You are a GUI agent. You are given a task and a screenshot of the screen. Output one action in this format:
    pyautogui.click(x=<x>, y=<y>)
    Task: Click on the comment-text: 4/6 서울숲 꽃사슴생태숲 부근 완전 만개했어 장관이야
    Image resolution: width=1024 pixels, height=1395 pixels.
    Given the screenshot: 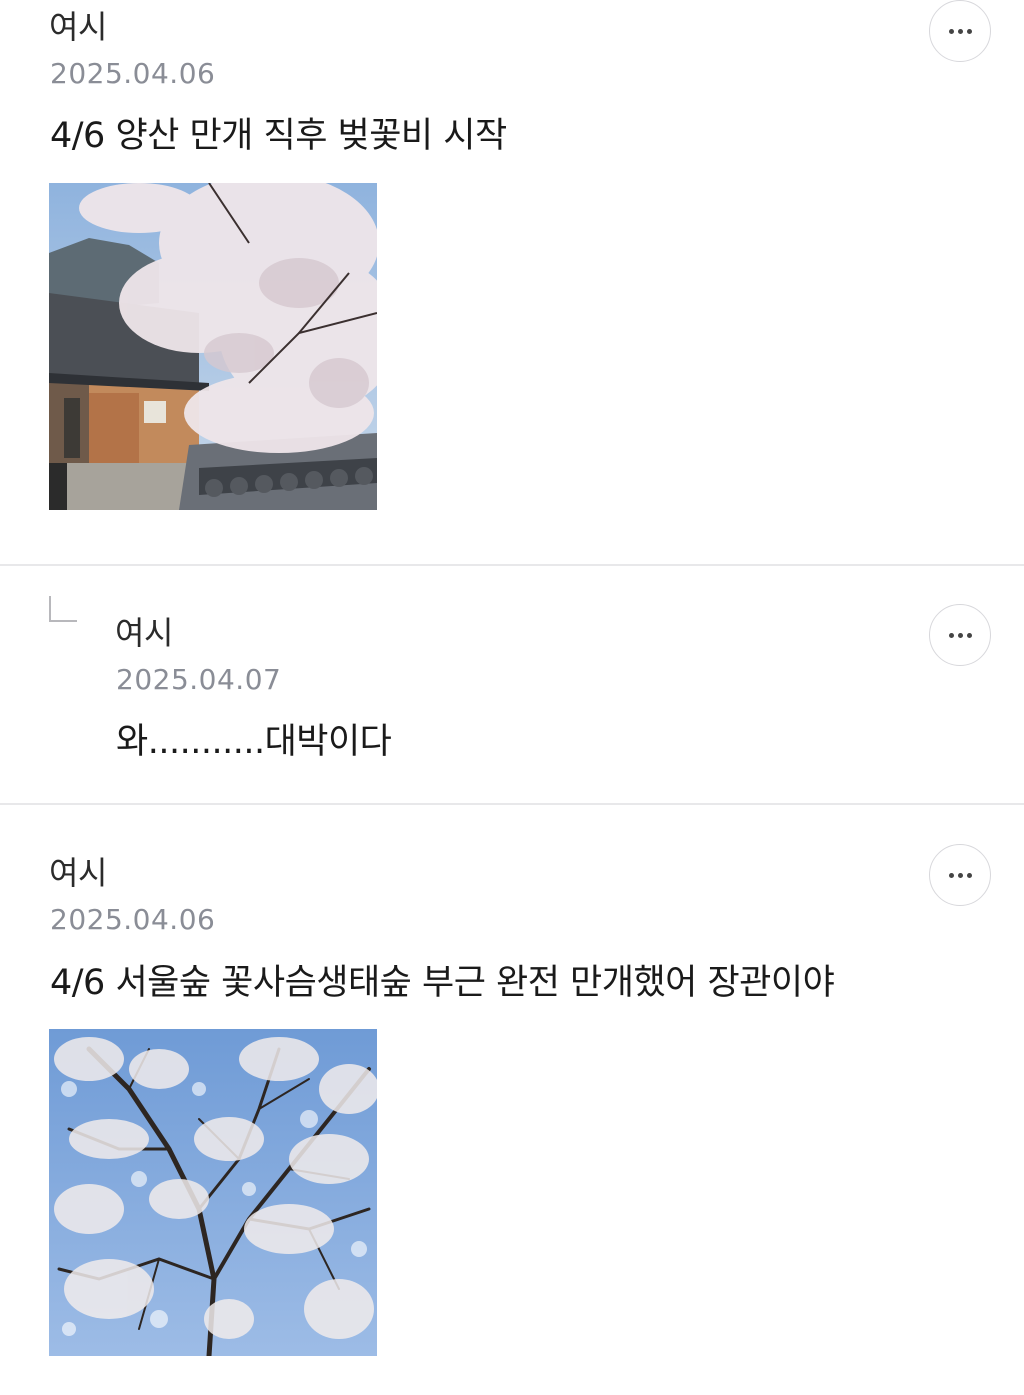 What is the action you would take?
    pyautogui.click(x=442, y=983)
    